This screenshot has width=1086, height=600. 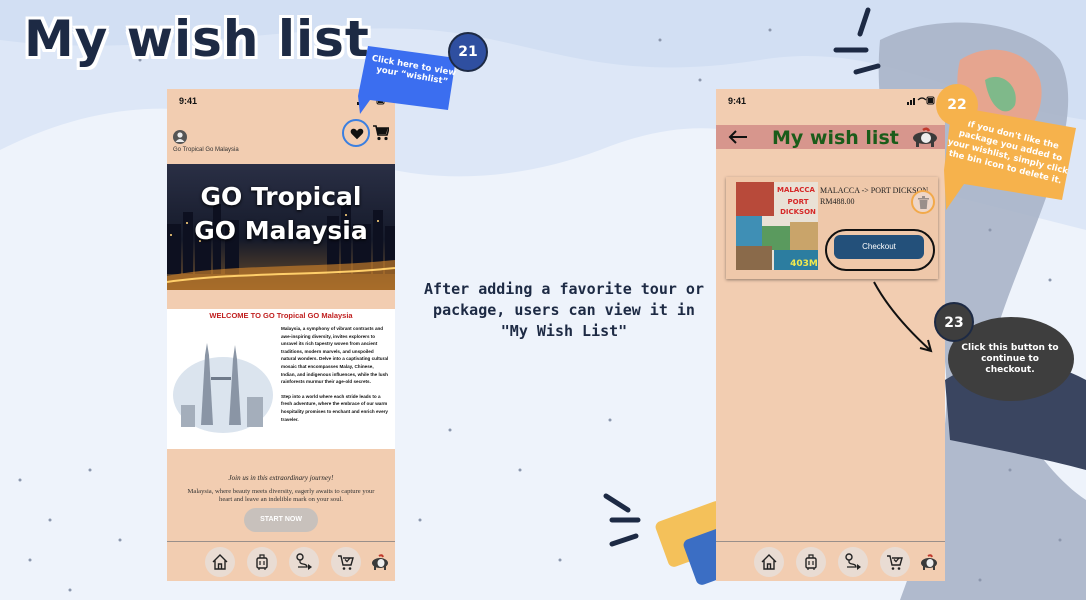 What do you see at coordinates (188, 101) in the screenshot?
I see `status-time: 9:41` at bounding box center [188, 101].